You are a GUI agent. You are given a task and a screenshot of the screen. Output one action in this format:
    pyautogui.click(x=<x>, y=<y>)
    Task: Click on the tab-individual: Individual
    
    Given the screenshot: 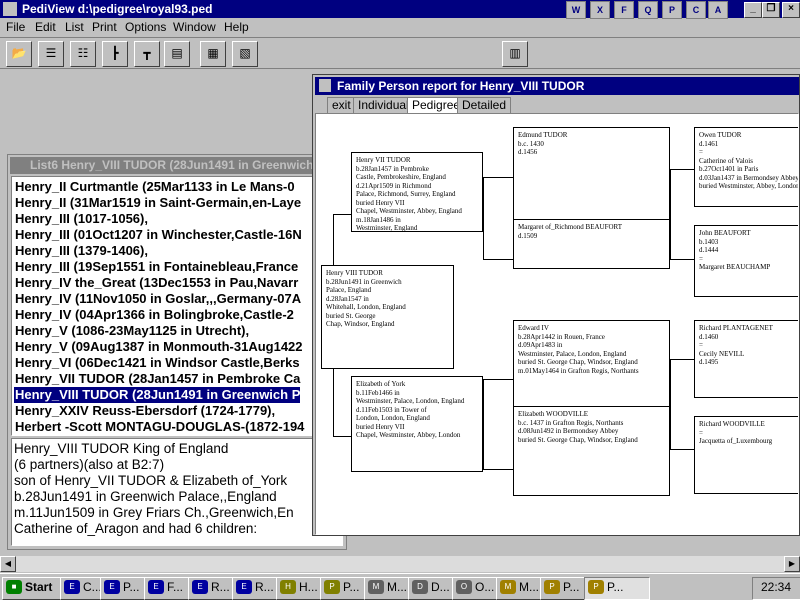 What is the action you would take?
    pyautogui.click(x=383, y=105)
    